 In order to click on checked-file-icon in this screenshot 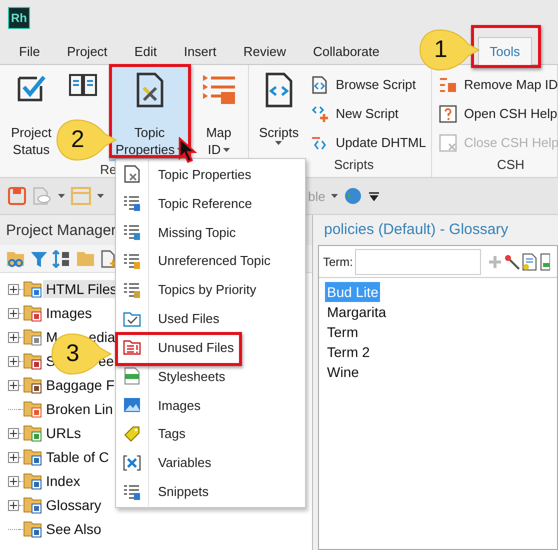, I will do `click(132, 319)`.